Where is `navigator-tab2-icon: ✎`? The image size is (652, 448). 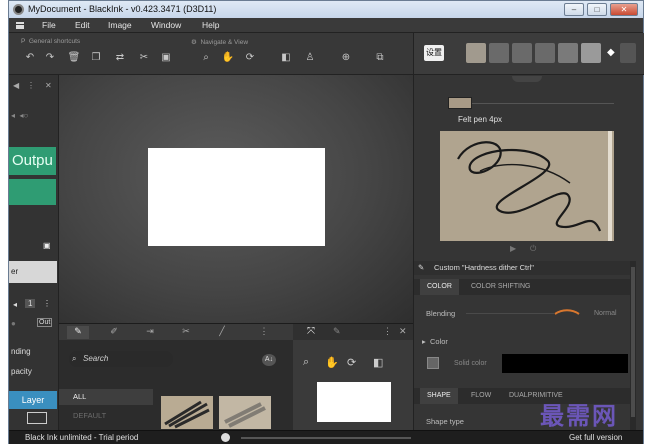
navigator-tab2-icon: ✎ is located at coordinates (337, 331).